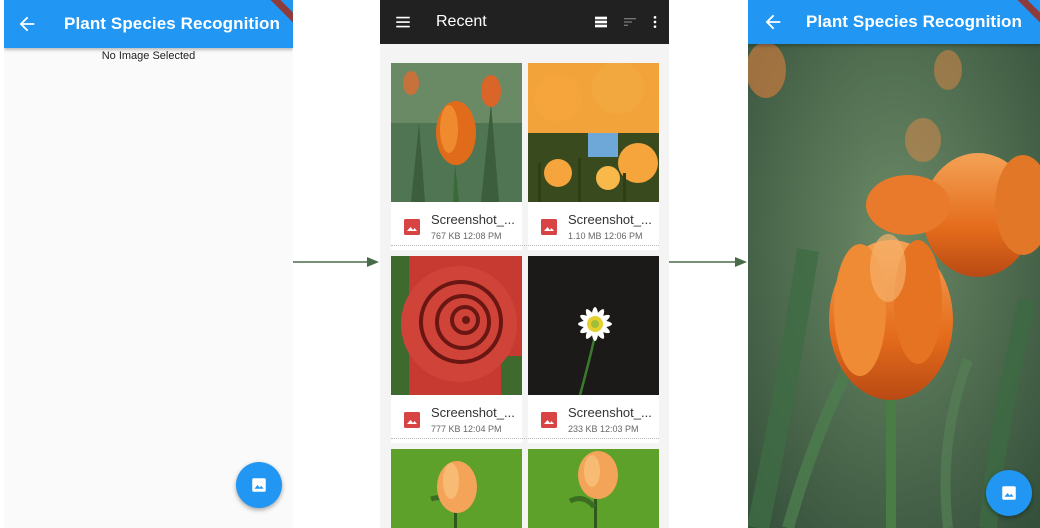 The image size is (1040, 528). Describe the element at coordinates (601, 22) in the screenshot. I see `list-view-icon` at that location.